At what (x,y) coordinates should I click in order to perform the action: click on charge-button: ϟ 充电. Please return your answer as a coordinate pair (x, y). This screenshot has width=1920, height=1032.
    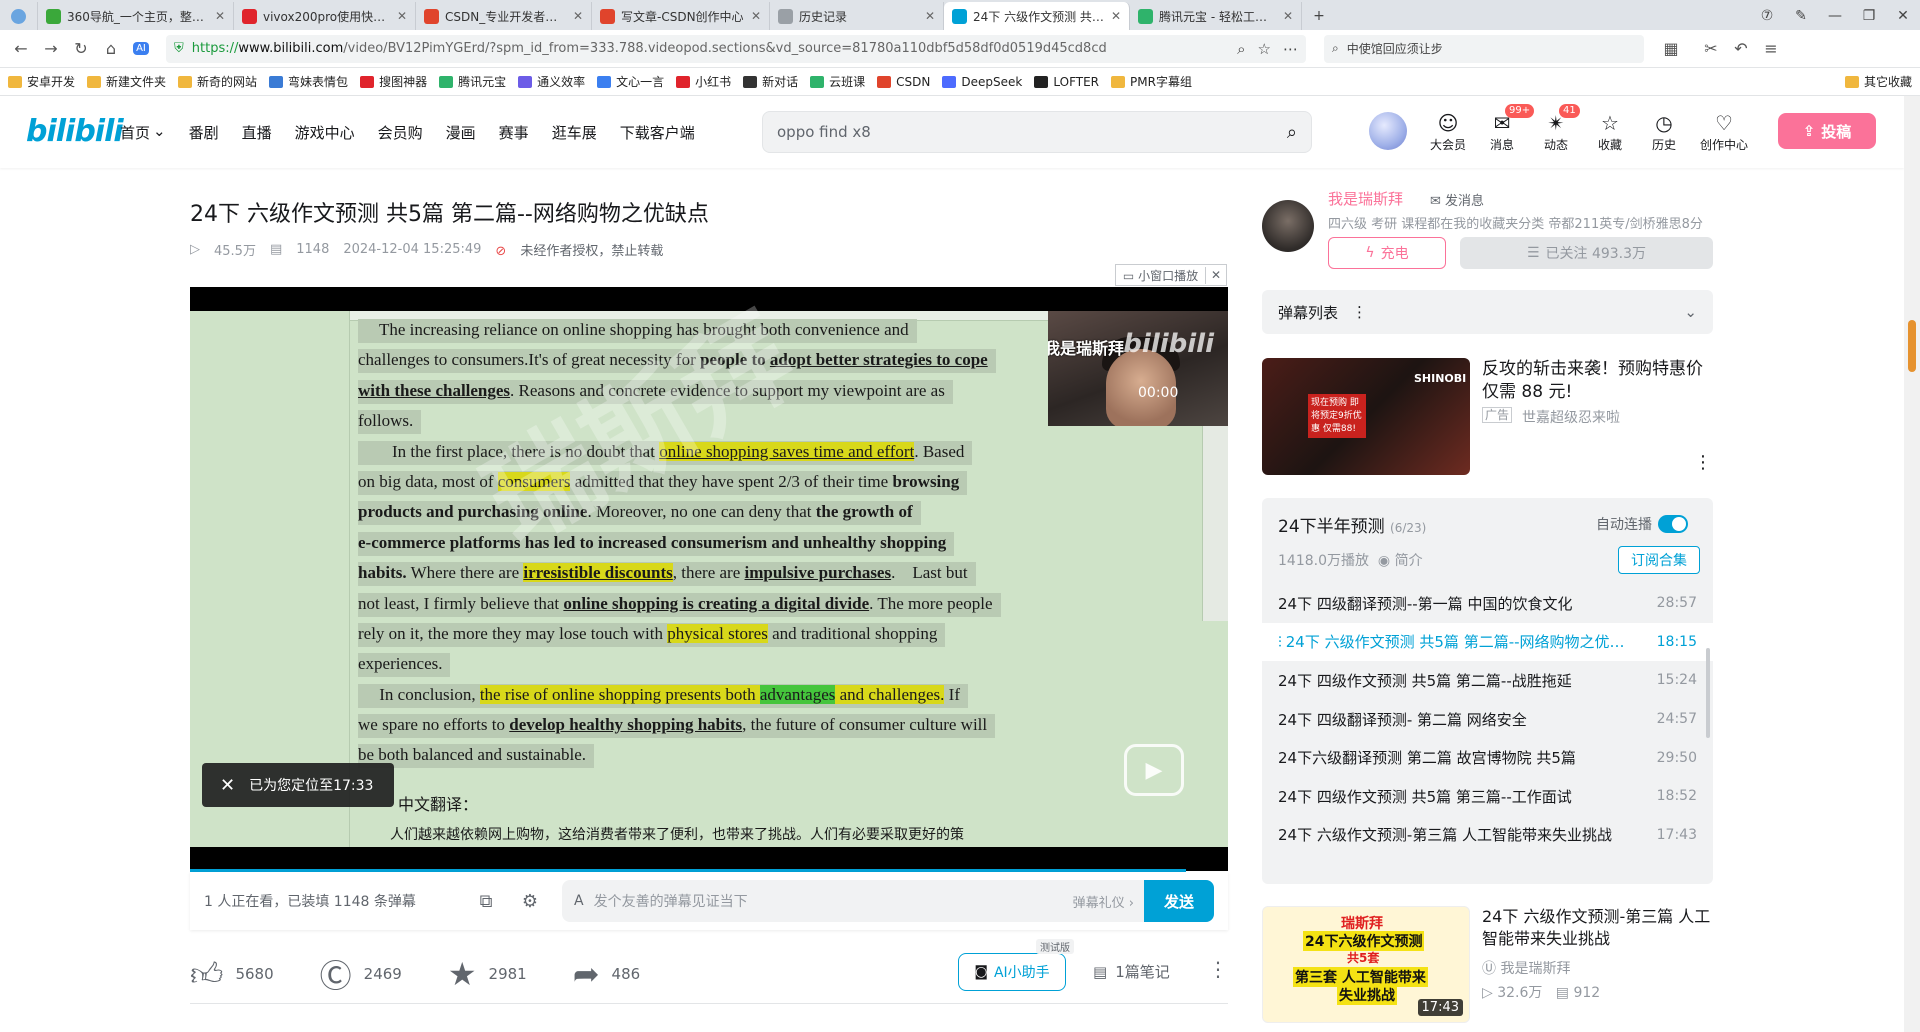
    Looking at the image, I should click on (1387, 253).